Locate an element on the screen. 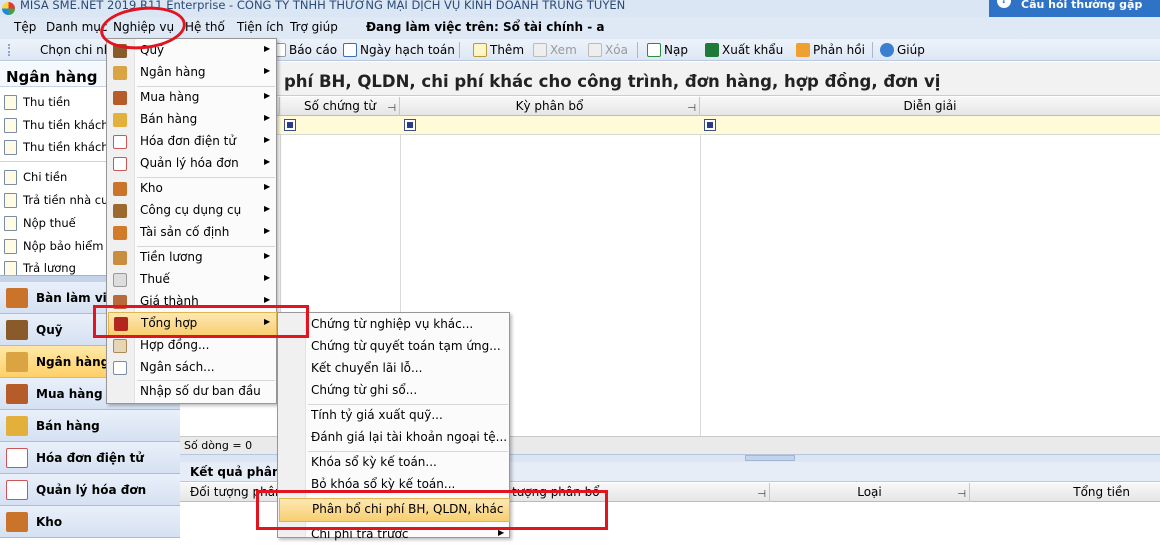  load-button: Nạp is located at coordinates (667, 50).